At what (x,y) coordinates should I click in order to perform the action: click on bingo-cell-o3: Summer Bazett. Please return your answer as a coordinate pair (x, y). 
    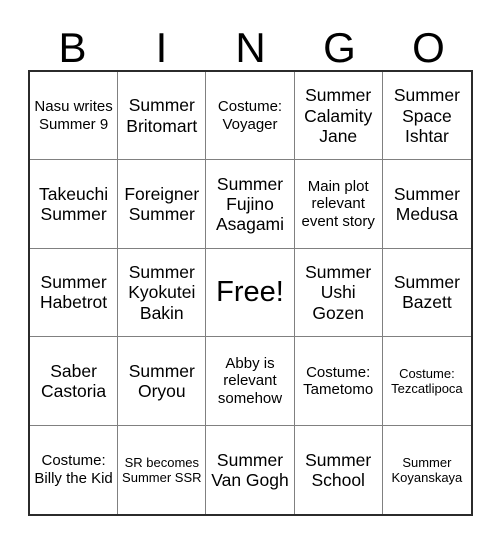
    Looking at the image, I should click on (426, 293).